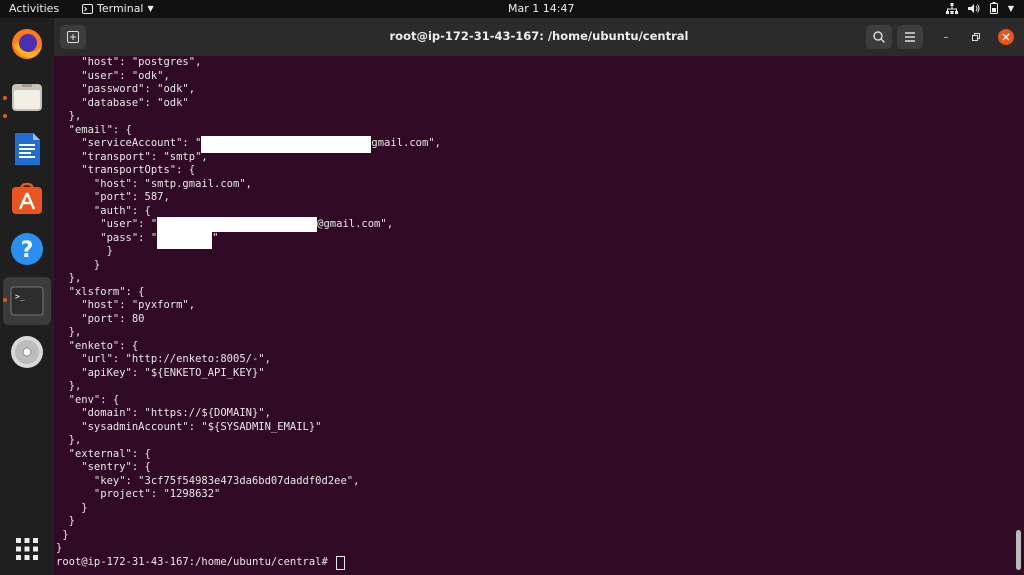 This screenshot has width=1024, height=575. I want to click on terminal-line: "enketo": {, so click(97, 345).